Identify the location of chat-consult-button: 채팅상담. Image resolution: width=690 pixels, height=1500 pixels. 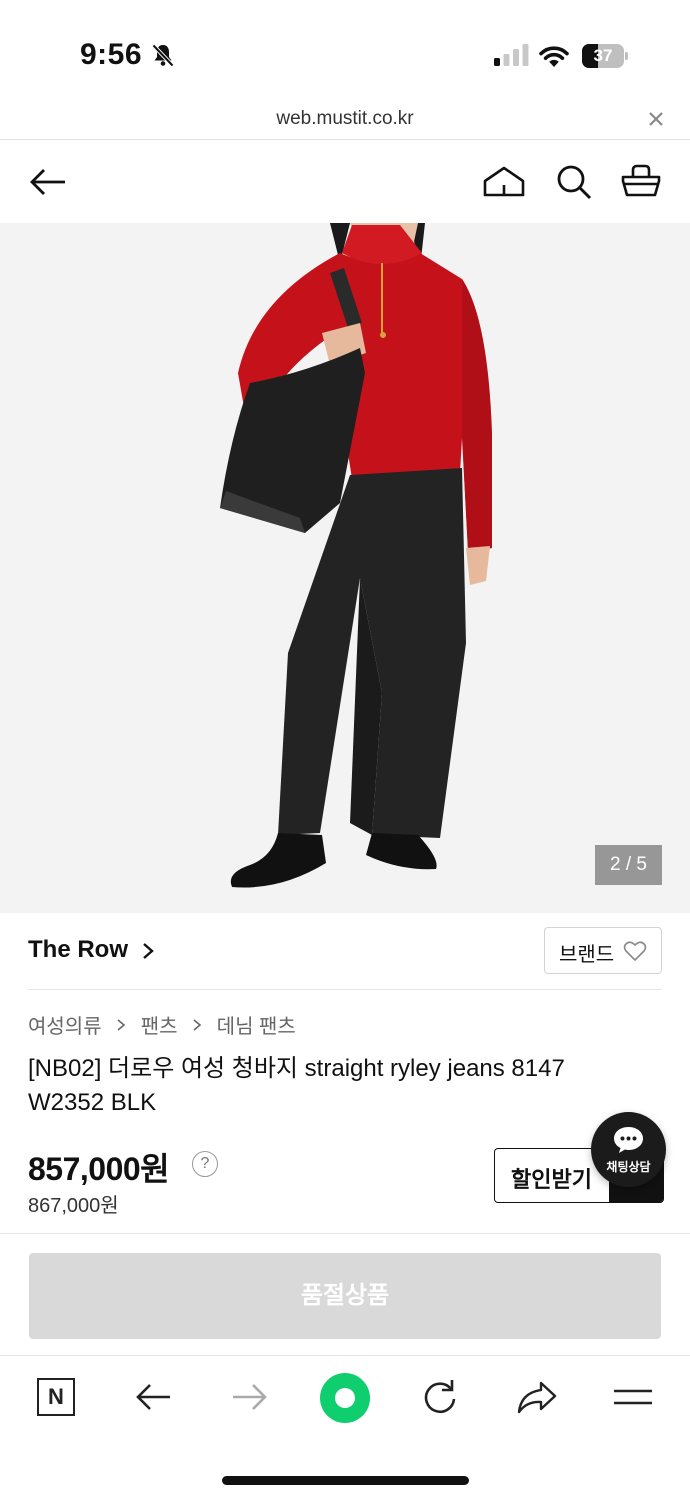
(628, 1149).